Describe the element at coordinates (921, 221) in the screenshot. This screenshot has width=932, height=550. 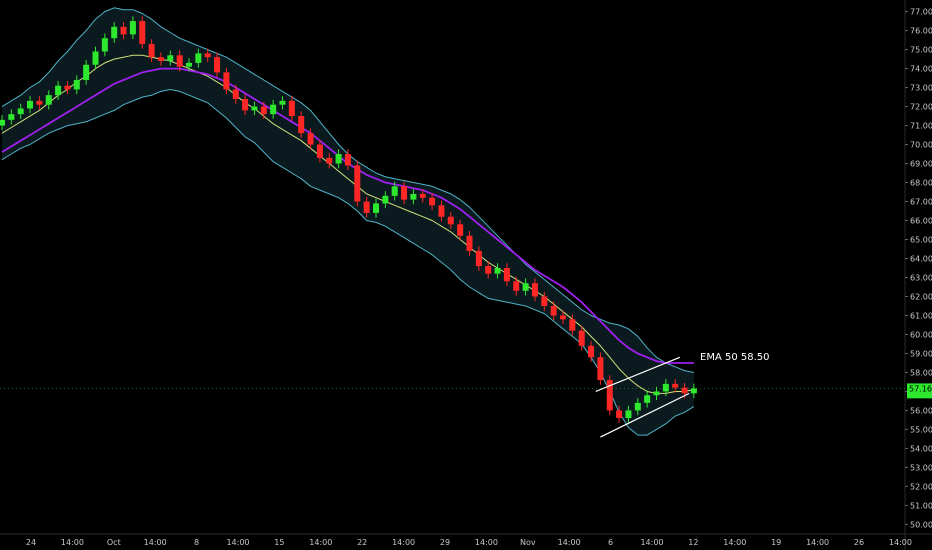
I see `price-tick-label: 66.00` at that location.